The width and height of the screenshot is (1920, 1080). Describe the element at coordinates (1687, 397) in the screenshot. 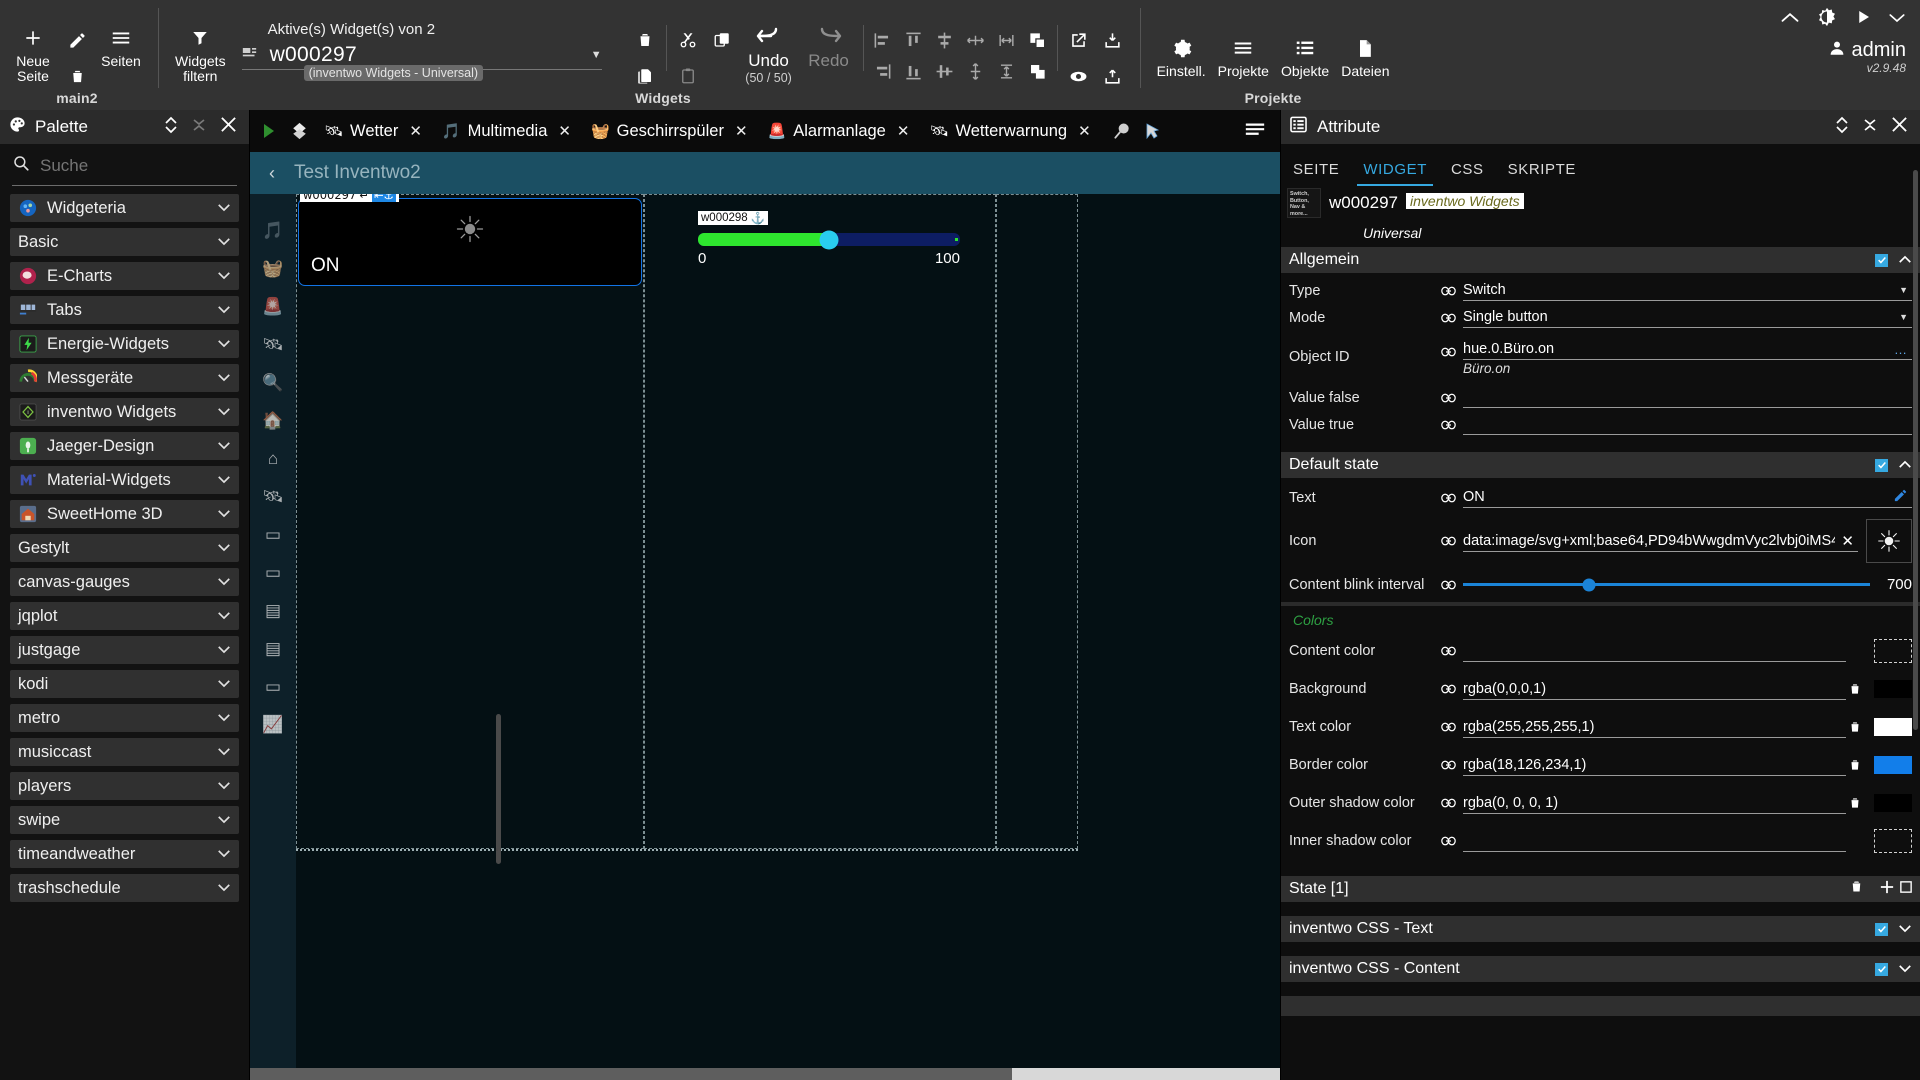

I see `value-false-input` at that location.